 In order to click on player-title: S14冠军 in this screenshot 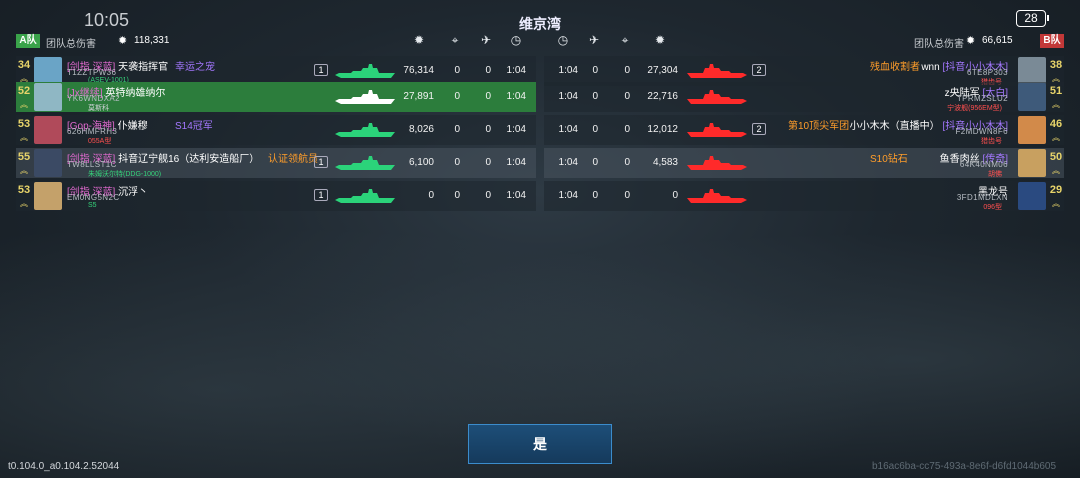, I will do `click(194, 126)`.